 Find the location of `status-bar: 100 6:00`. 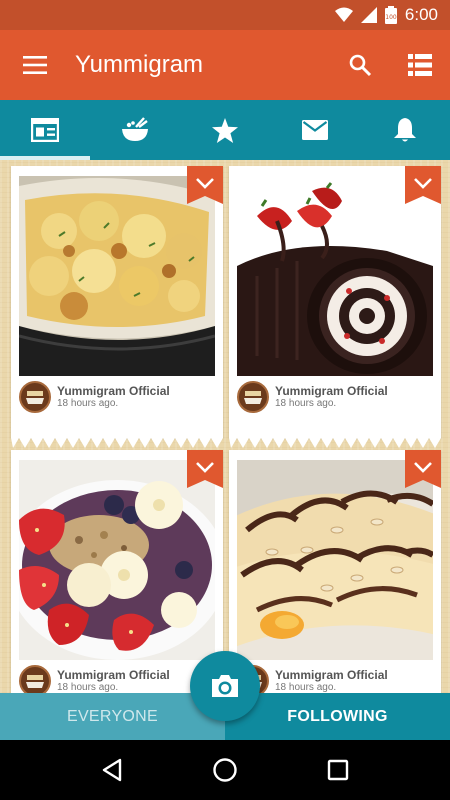

status-bar: 100 6:00 is located at coordinates (225, 15).